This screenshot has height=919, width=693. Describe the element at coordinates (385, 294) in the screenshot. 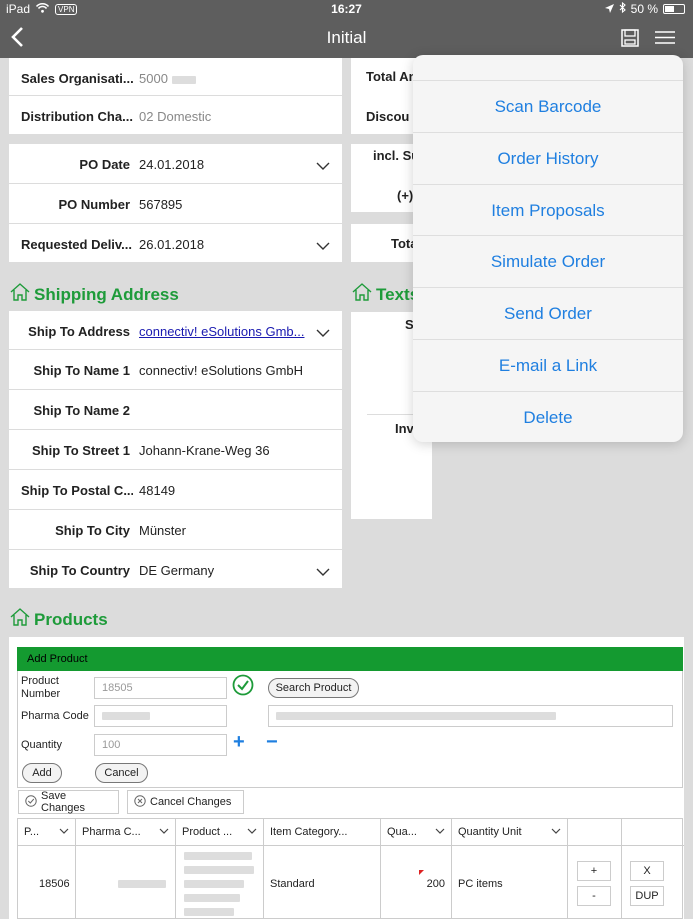

I see `texts-section-header: Texts` at that location.